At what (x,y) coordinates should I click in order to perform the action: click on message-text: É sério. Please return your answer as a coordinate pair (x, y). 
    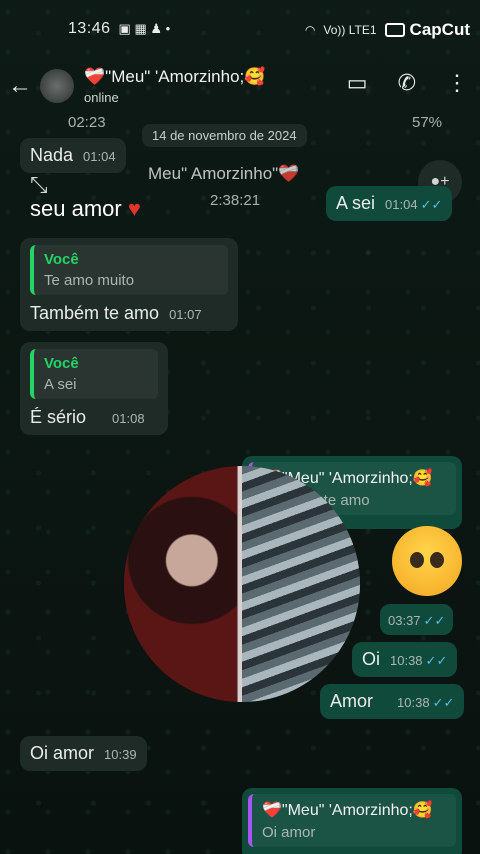
    Looking at the image, I should click on (58, 417).